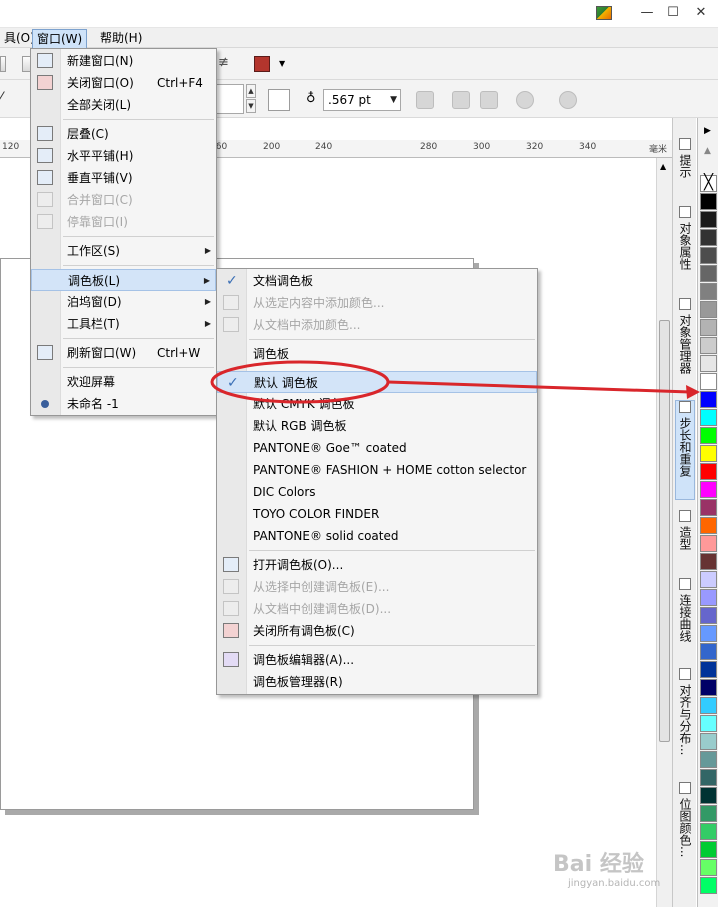 The width and height of the screenshot is (718, 907). Describe the element at coordinates (123, 353) in the screenshot. I see `menu-item-refresh-window: 刷新窗口(W) Ctrl+W` at that location.